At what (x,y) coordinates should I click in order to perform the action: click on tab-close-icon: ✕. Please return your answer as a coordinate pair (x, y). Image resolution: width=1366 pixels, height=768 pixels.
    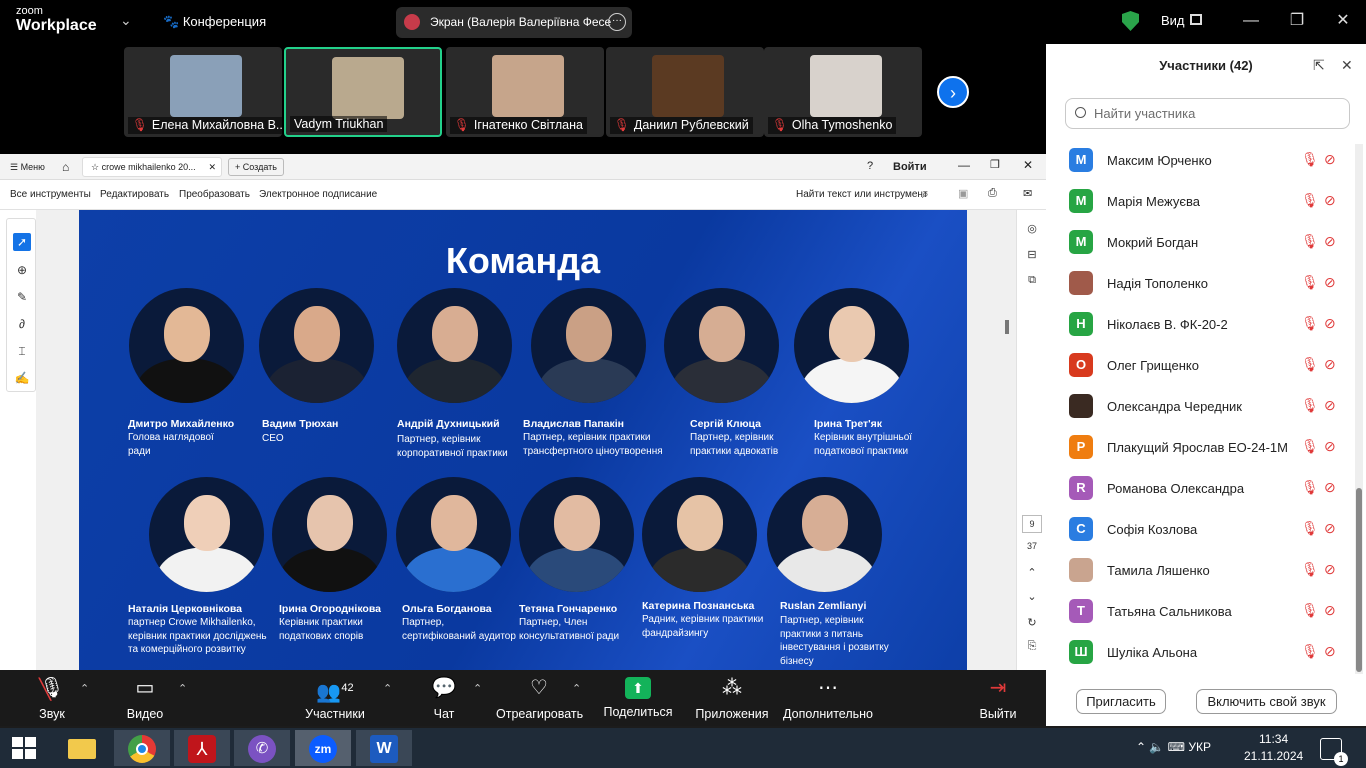
    Looking at the image, I should click on (212, 167).